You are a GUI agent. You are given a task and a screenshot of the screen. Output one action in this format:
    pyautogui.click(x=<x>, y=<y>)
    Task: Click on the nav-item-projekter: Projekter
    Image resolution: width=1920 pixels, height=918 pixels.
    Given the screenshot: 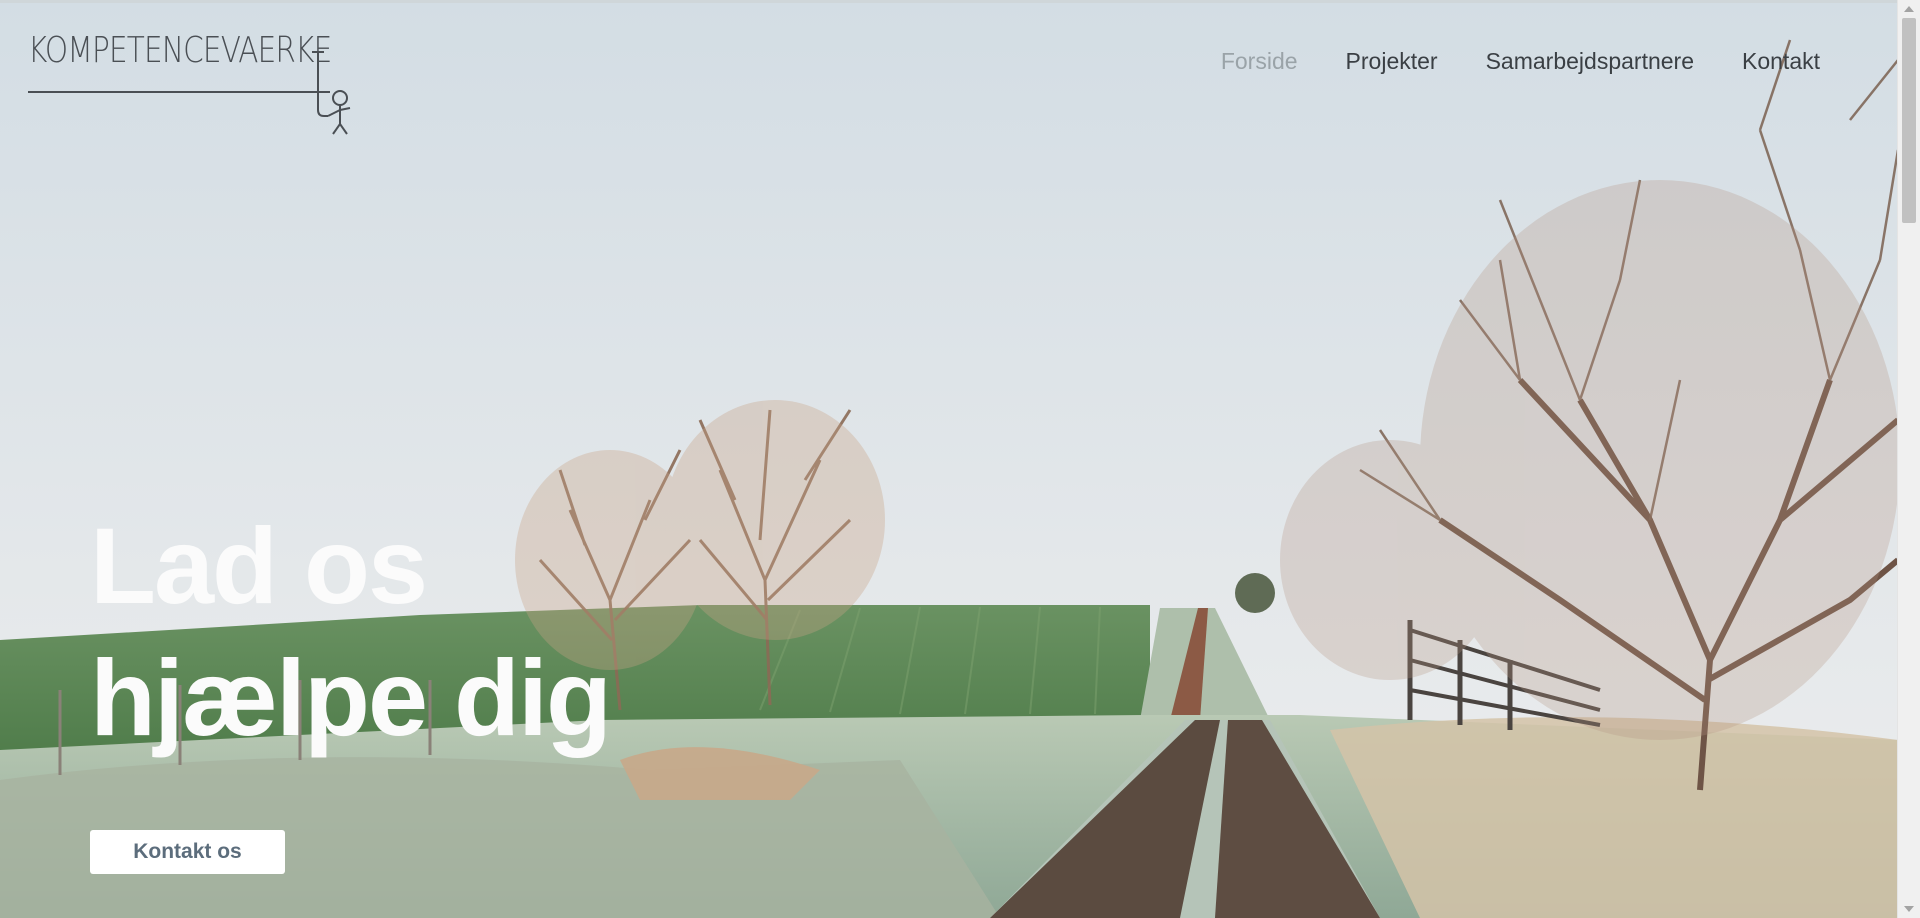 What is the action you would take?
    pyautogui.click(x=1392, y=61)
    